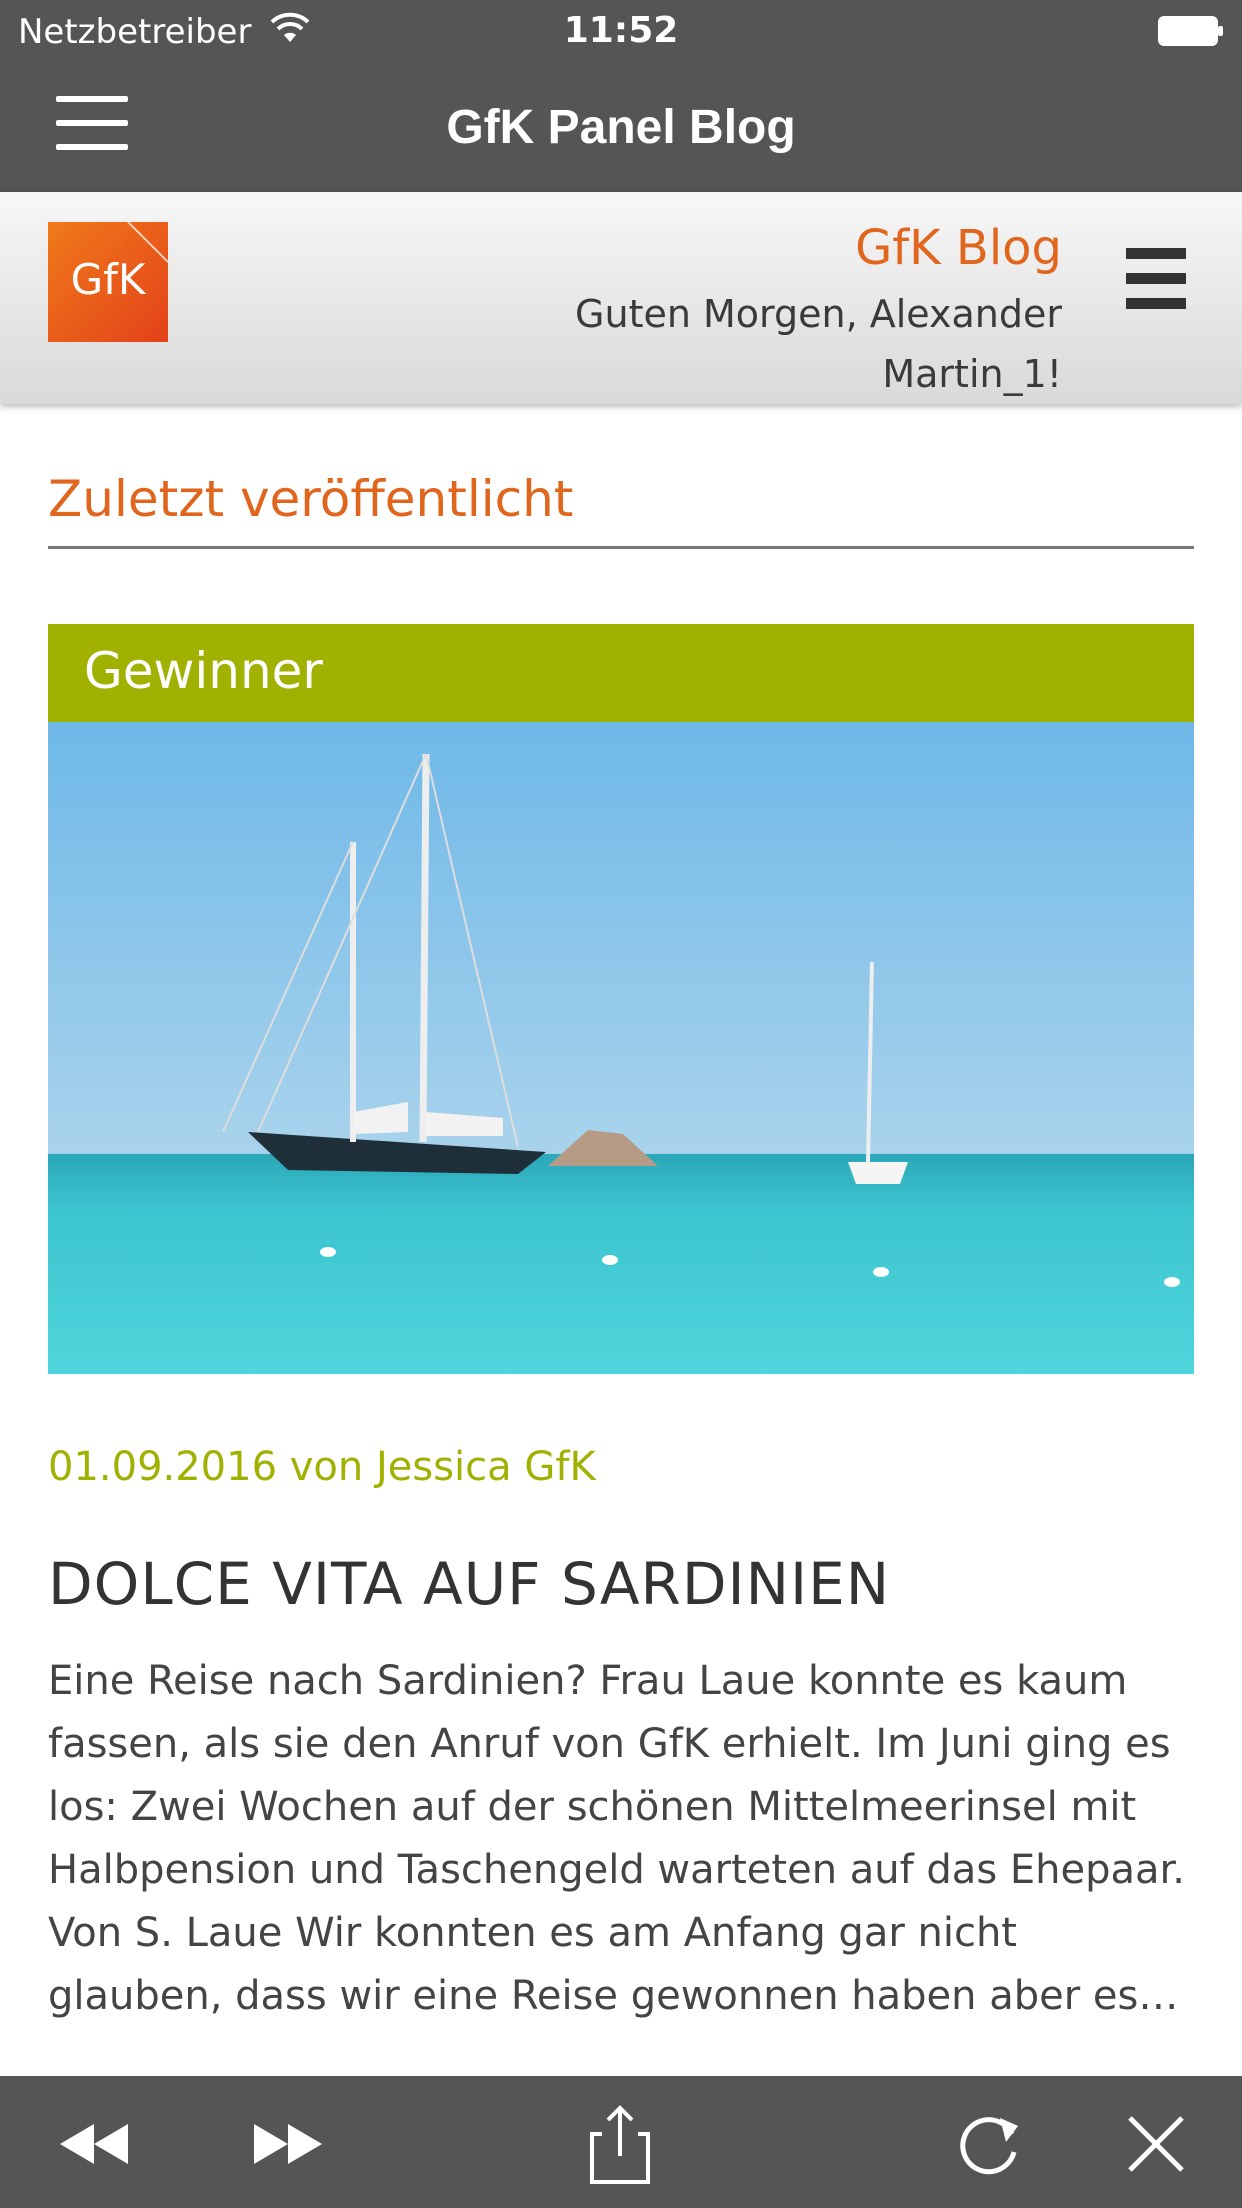 This screenshot has height=2208, width=1242. I want to click on logo-text: GfK, so click(109, 279).